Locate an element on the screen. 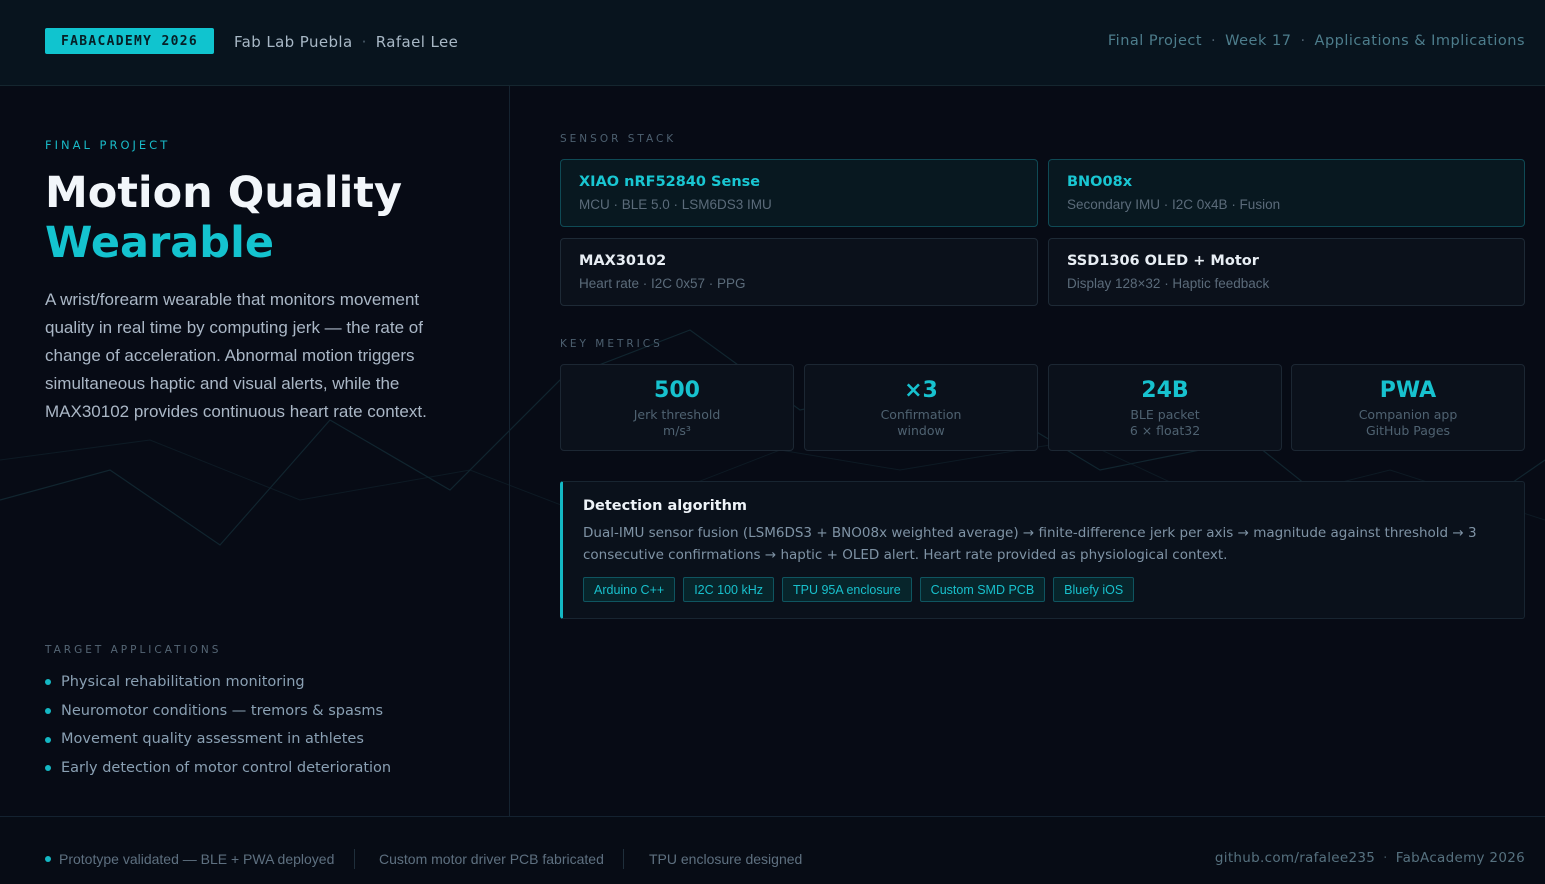 The width and height of the screenshot is (1545, 884). status-text: TPU enclosure designed is located at coordinates (726, 859).